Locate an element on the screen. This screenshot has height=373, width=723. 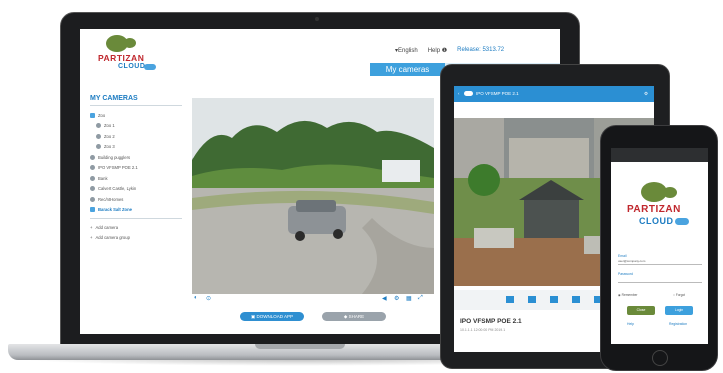
camera-group-item: Zoo is located at coordinates (136, 115).